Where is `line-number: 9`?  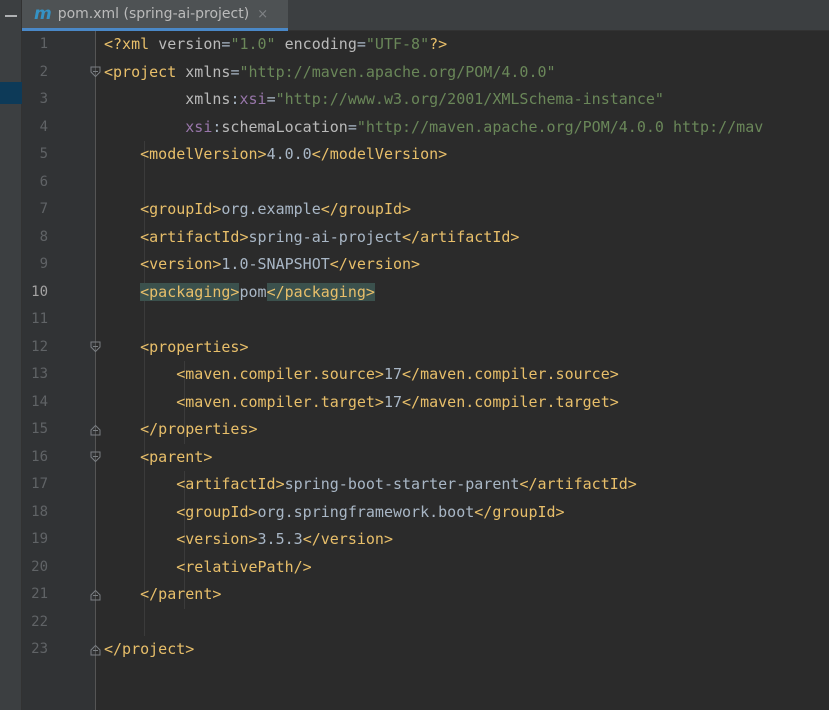
line-number: 9 is located at coordinates (43, 264).